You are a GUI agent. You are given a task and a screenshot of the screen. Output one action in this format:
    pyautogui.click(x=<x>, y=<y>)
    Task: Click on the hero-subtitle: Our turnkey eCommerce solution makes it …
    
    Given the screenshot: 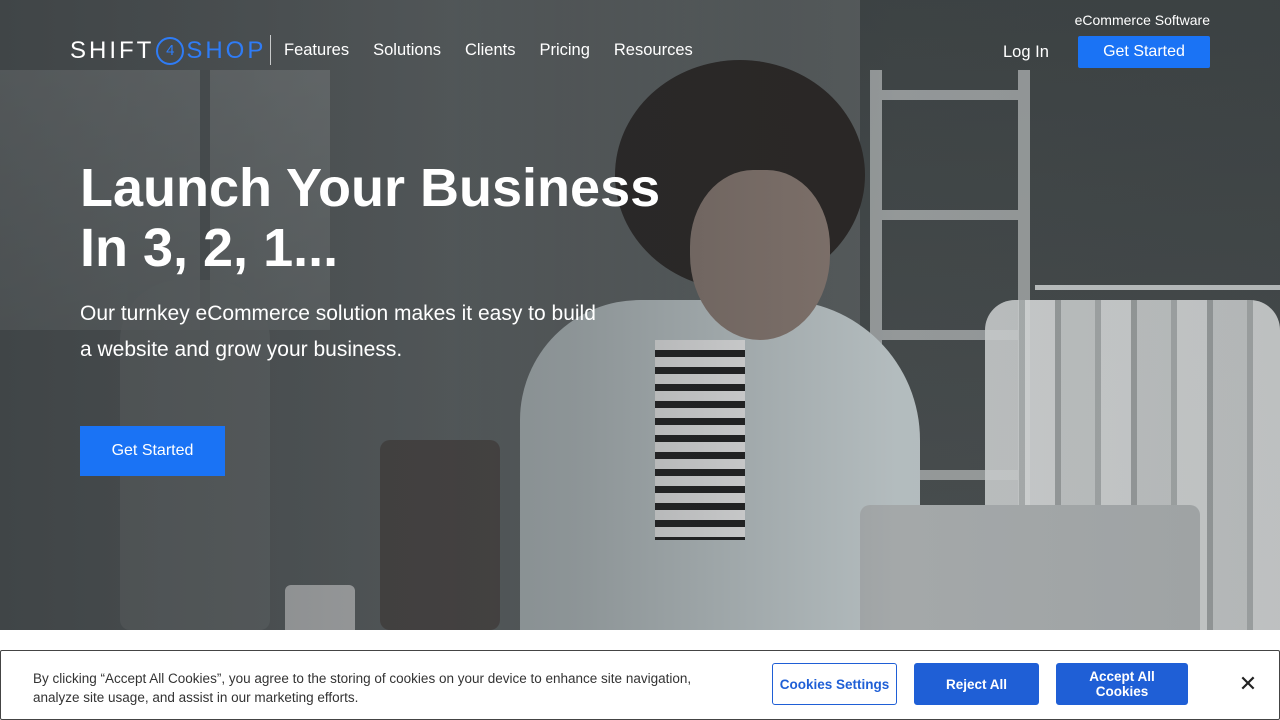 What is the action you would take?
    pyautogui.click(x=338, y=331)
    